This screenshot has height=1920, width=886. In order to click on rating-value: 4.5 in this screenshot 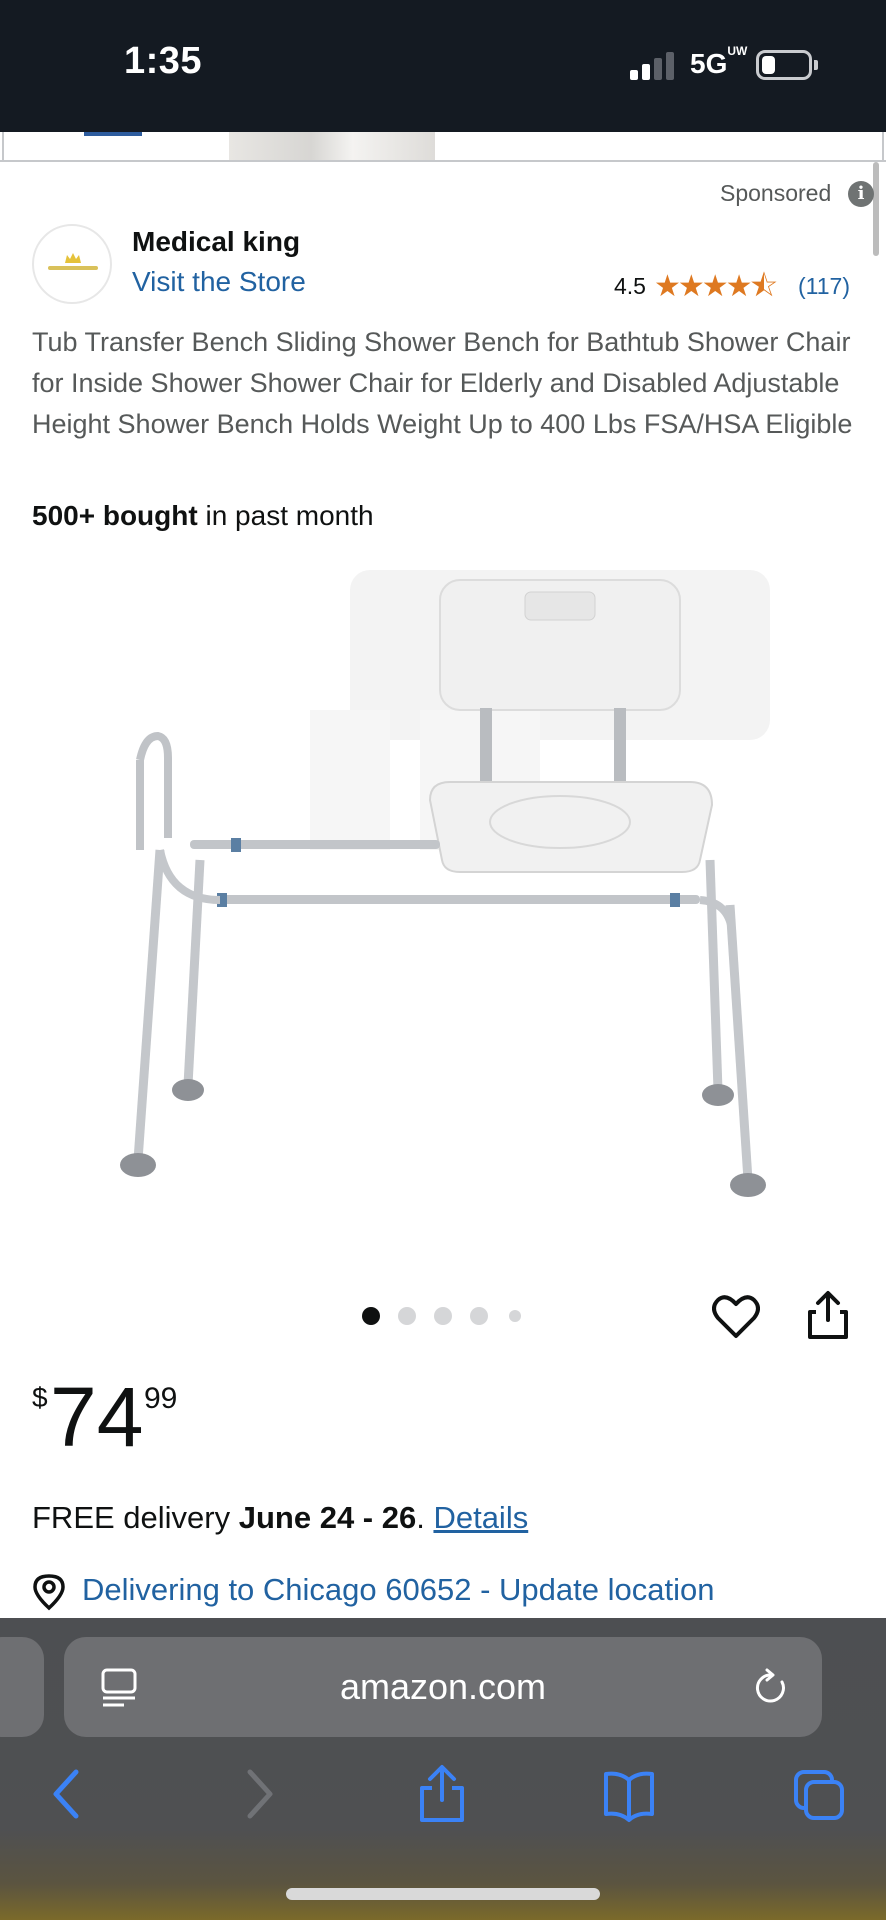, I will do `click(630, 286)`.